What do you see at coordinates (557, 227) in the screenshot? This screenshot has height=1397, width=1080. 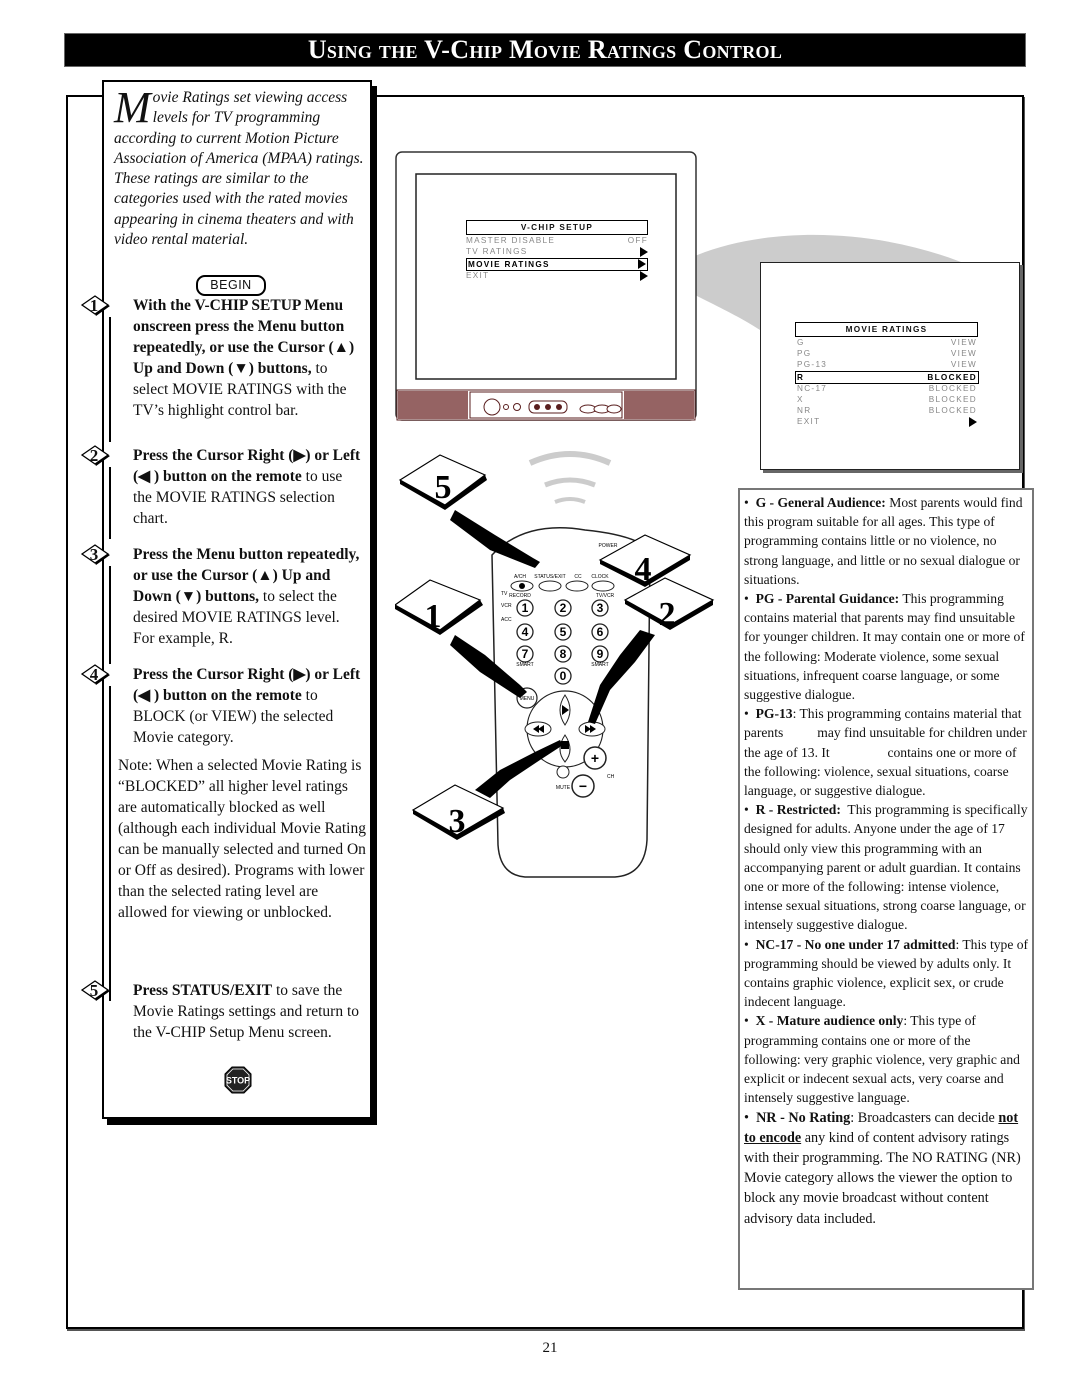 I see `vchip-menu-title: V-CHIP SETUP` at bounding box center [557, 227].